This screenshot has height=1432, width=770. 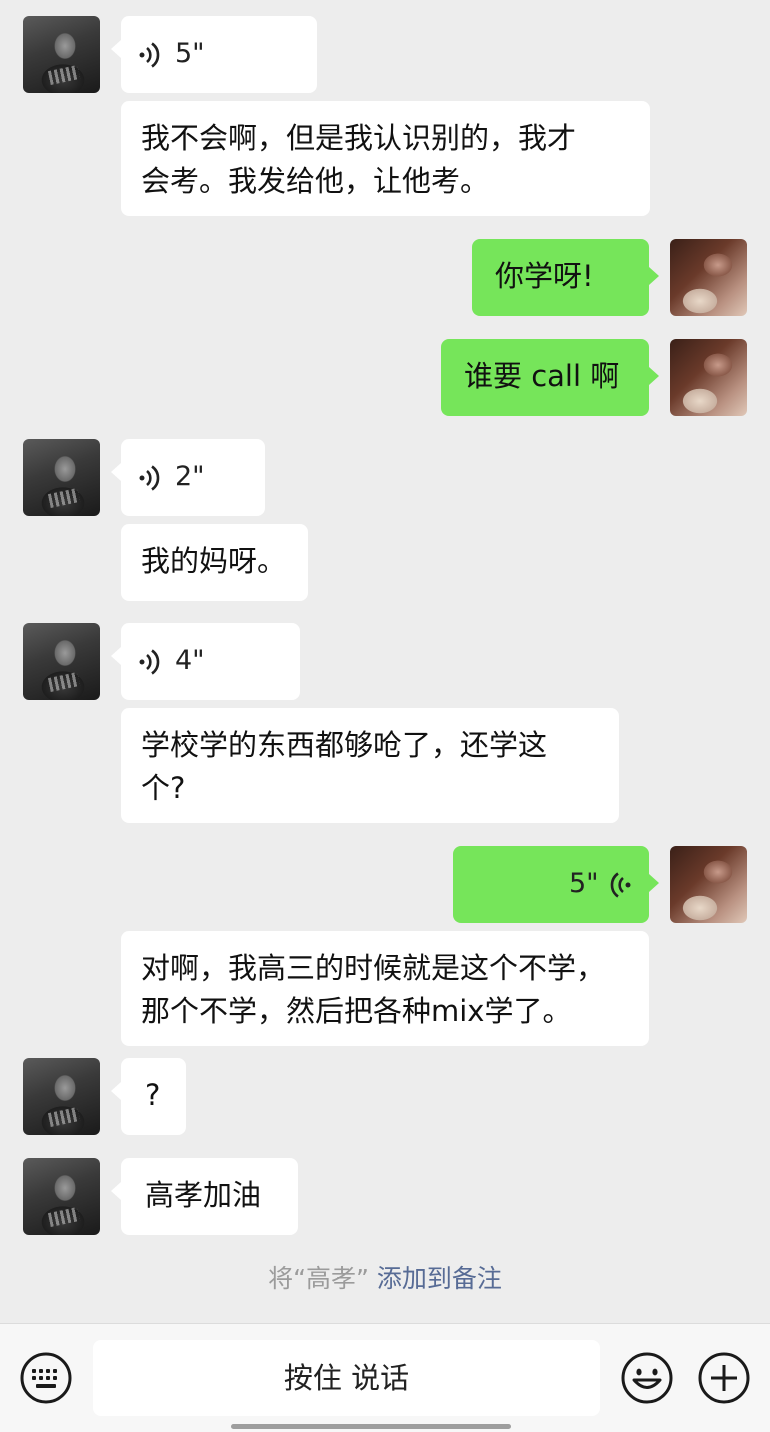 I want to click on message-bubble: 学校学的东西都够呛了，还学这 个?, so click(x=370, y=765).